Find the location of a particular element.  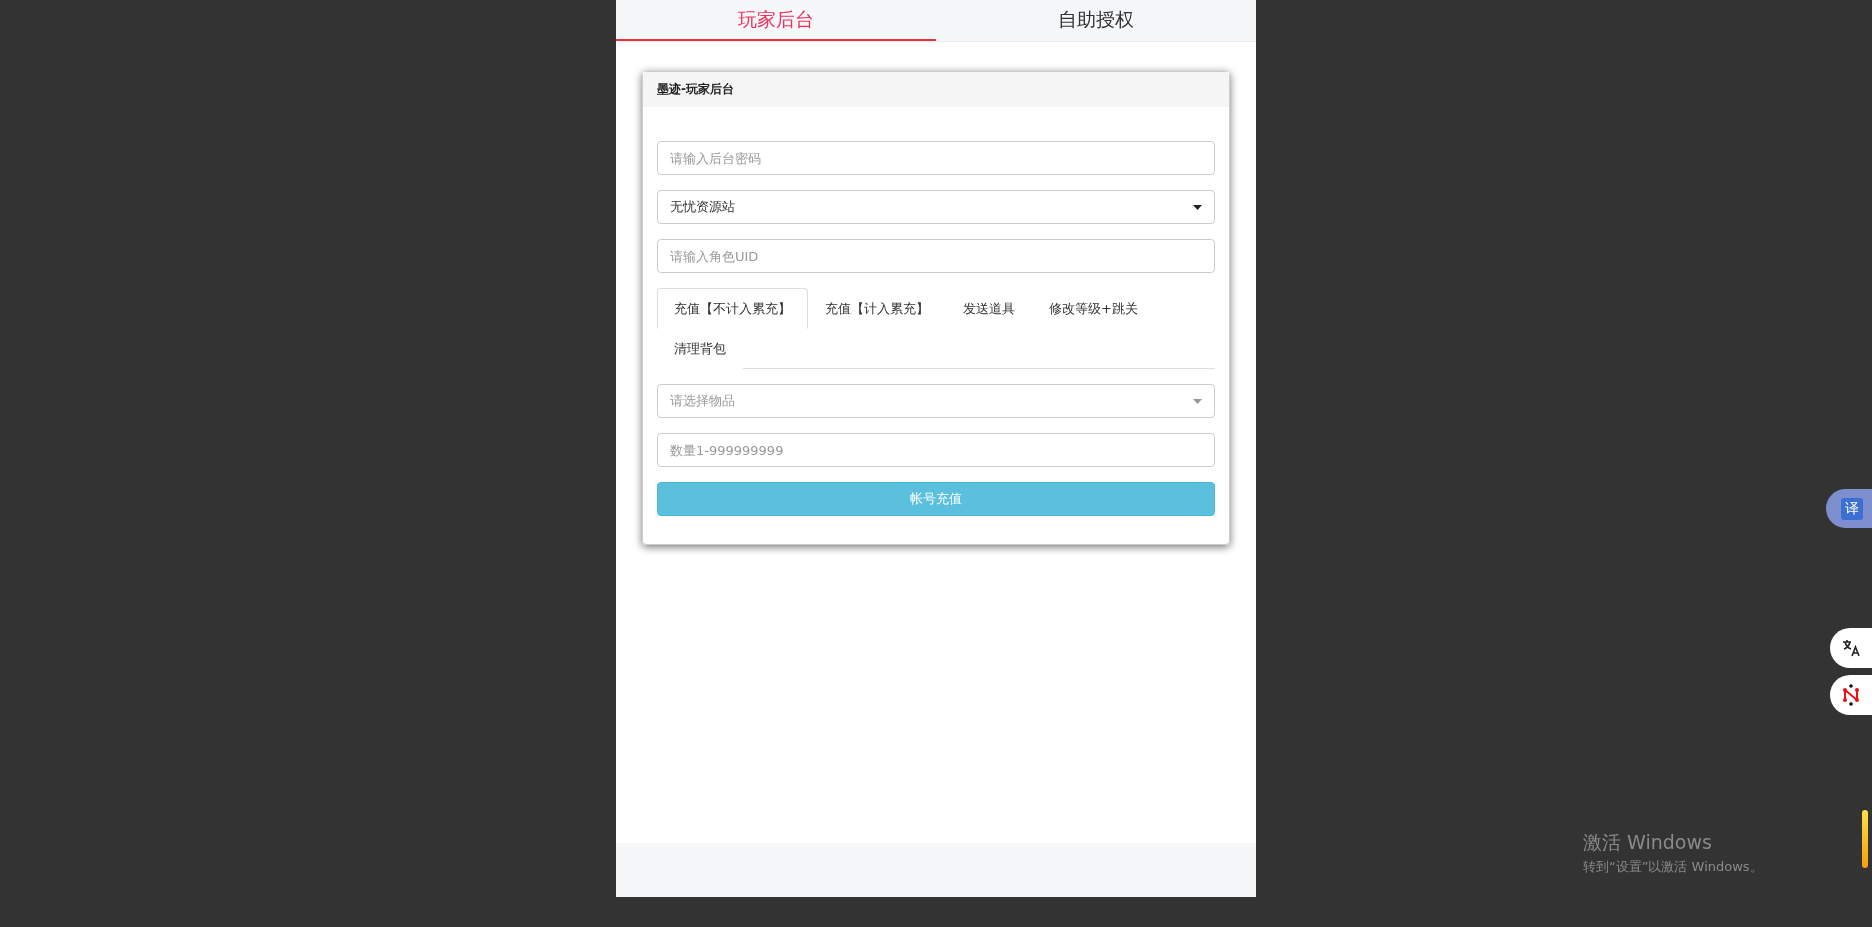

quantity-field: 数量1-999999999 is located at coordinates (936, 450).